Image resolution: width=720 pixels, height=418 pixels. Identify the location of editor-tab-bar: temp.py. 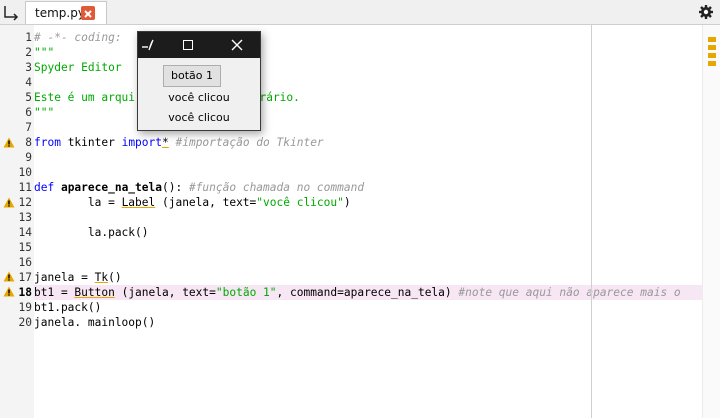
(360, 12).